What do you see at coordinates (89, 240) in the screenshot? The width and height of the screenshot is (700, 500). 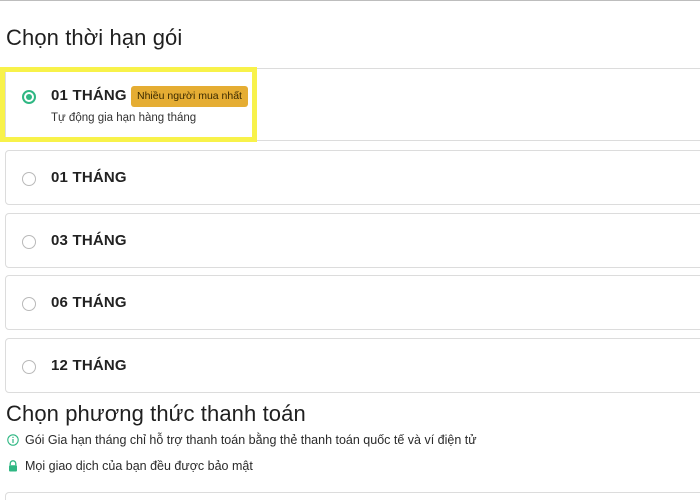 I see `plan-label: 03 THÁNG` at bounding box center [89, 240].